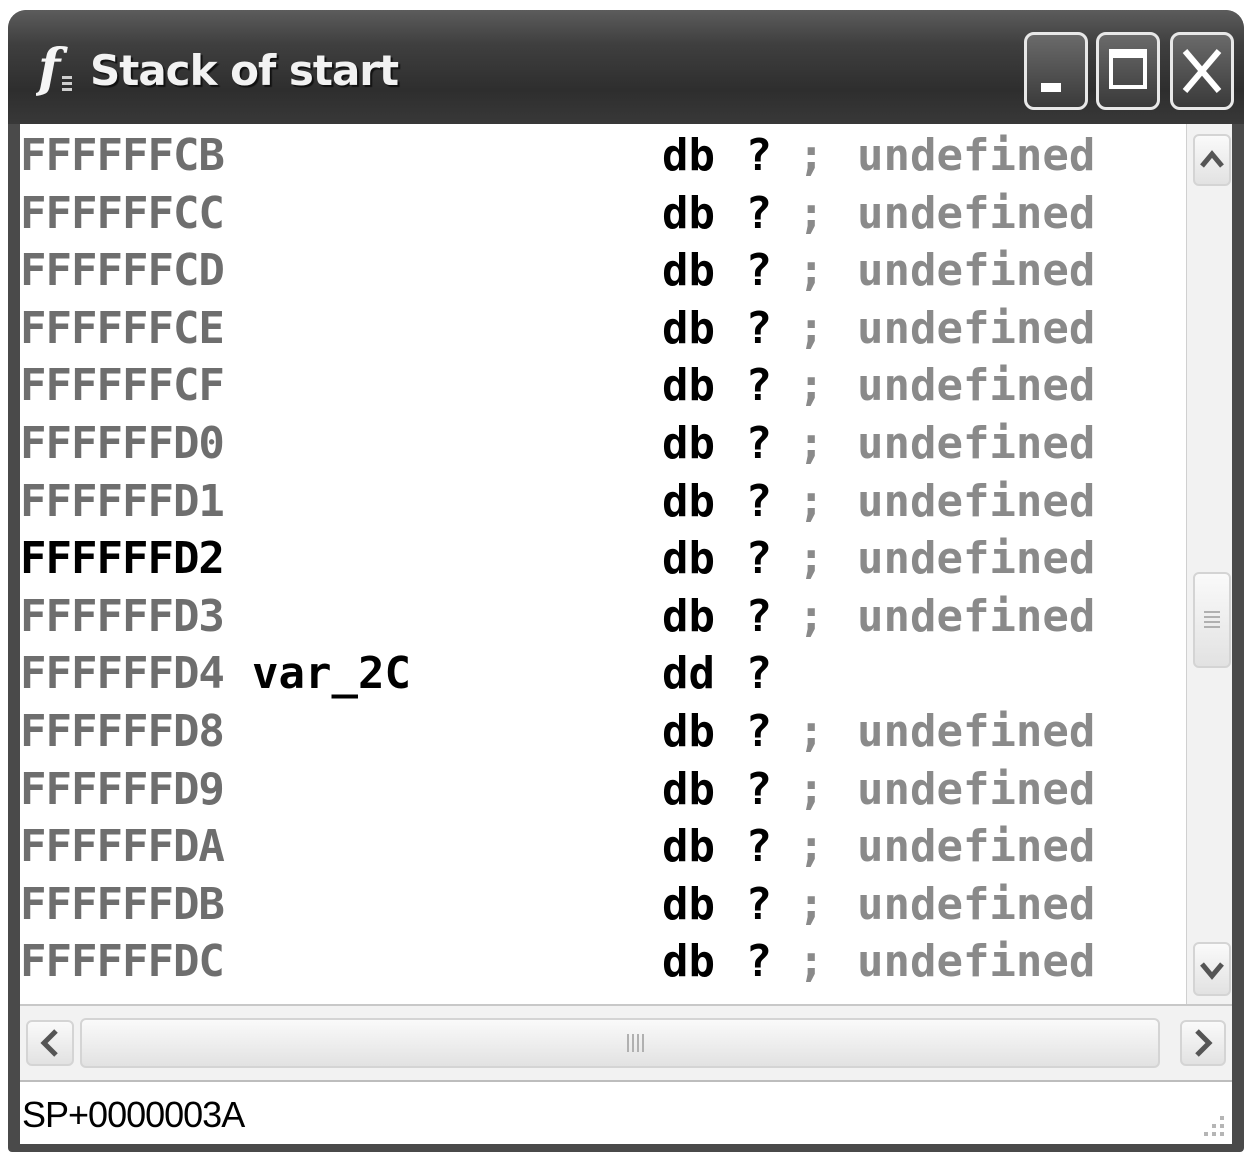 This screenshot has width=1250, height=1156. Describe the element at coordinates (603, 729) in the screenshot. I see `stack-row: FFFFFFD8 db ? ; undefined` at that location.